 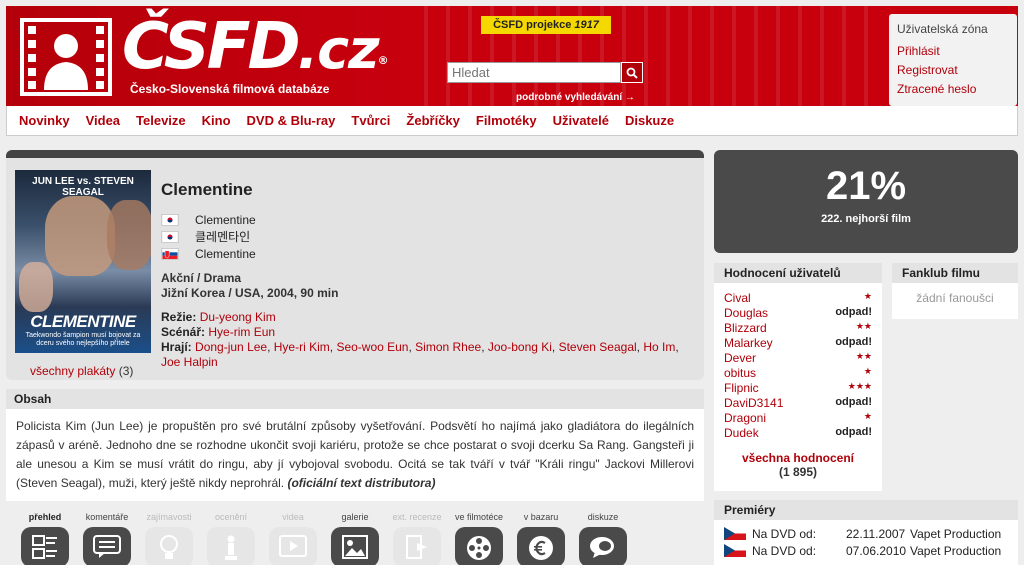 I want to click on tab-komentare: komentáře, so click(x=107, y=538).